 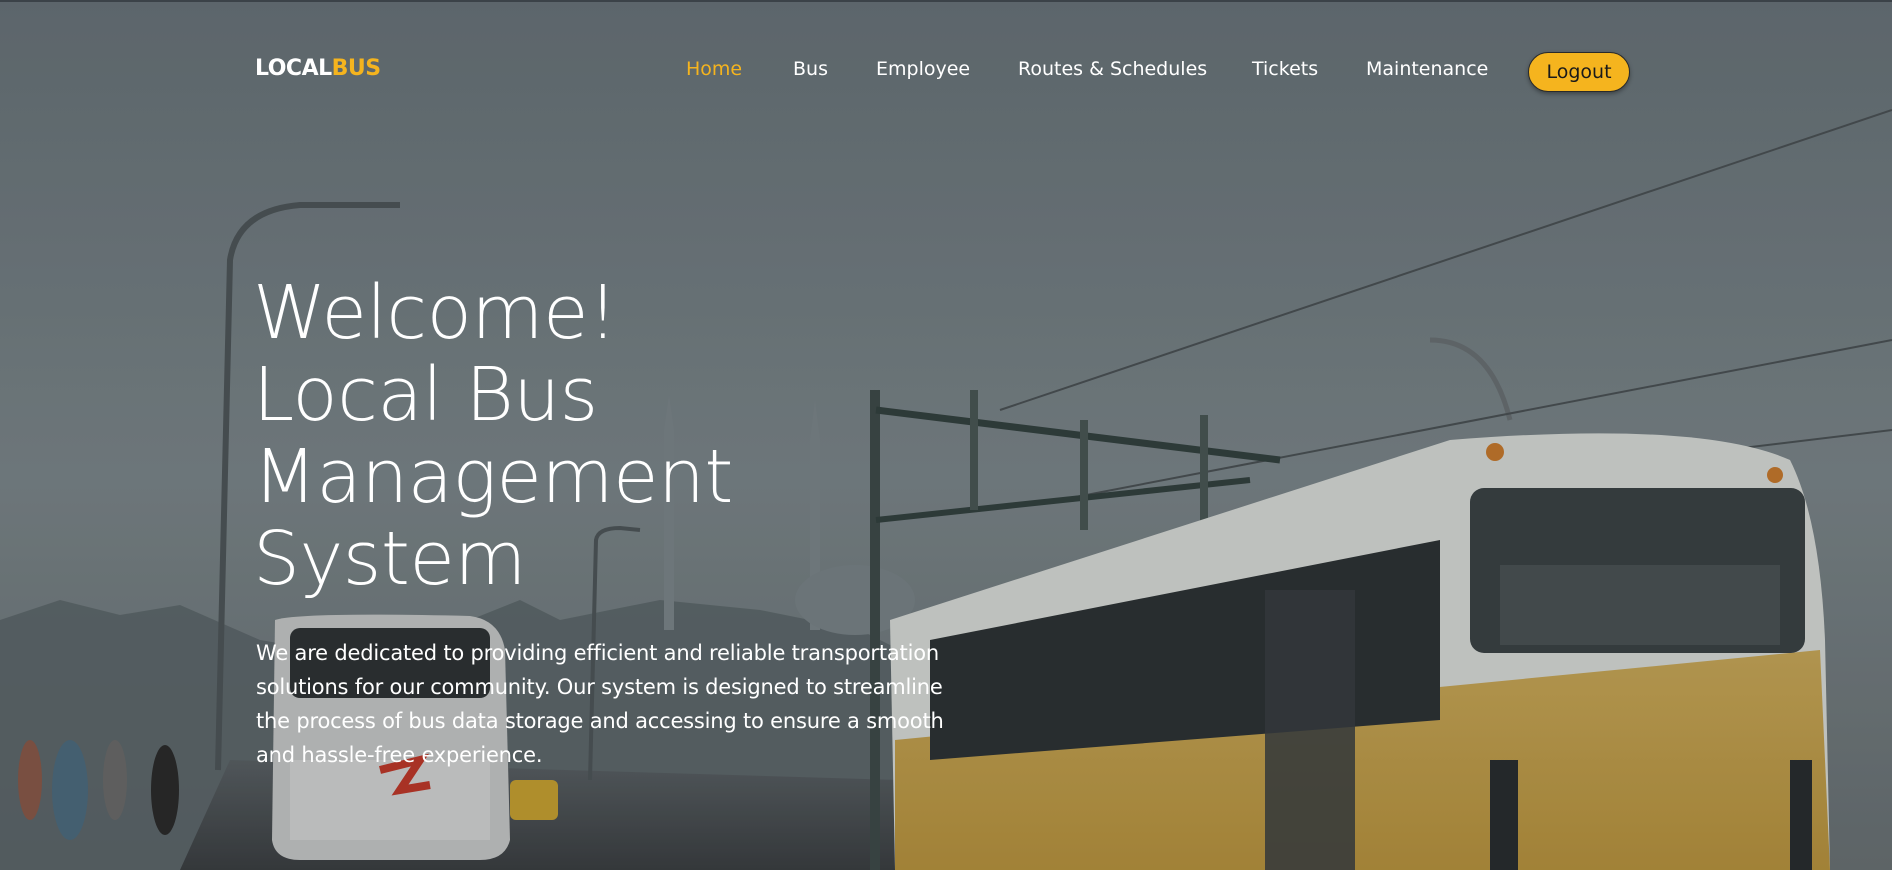 I want to click on hero-title-line: Management, so click(x=493, y=477).